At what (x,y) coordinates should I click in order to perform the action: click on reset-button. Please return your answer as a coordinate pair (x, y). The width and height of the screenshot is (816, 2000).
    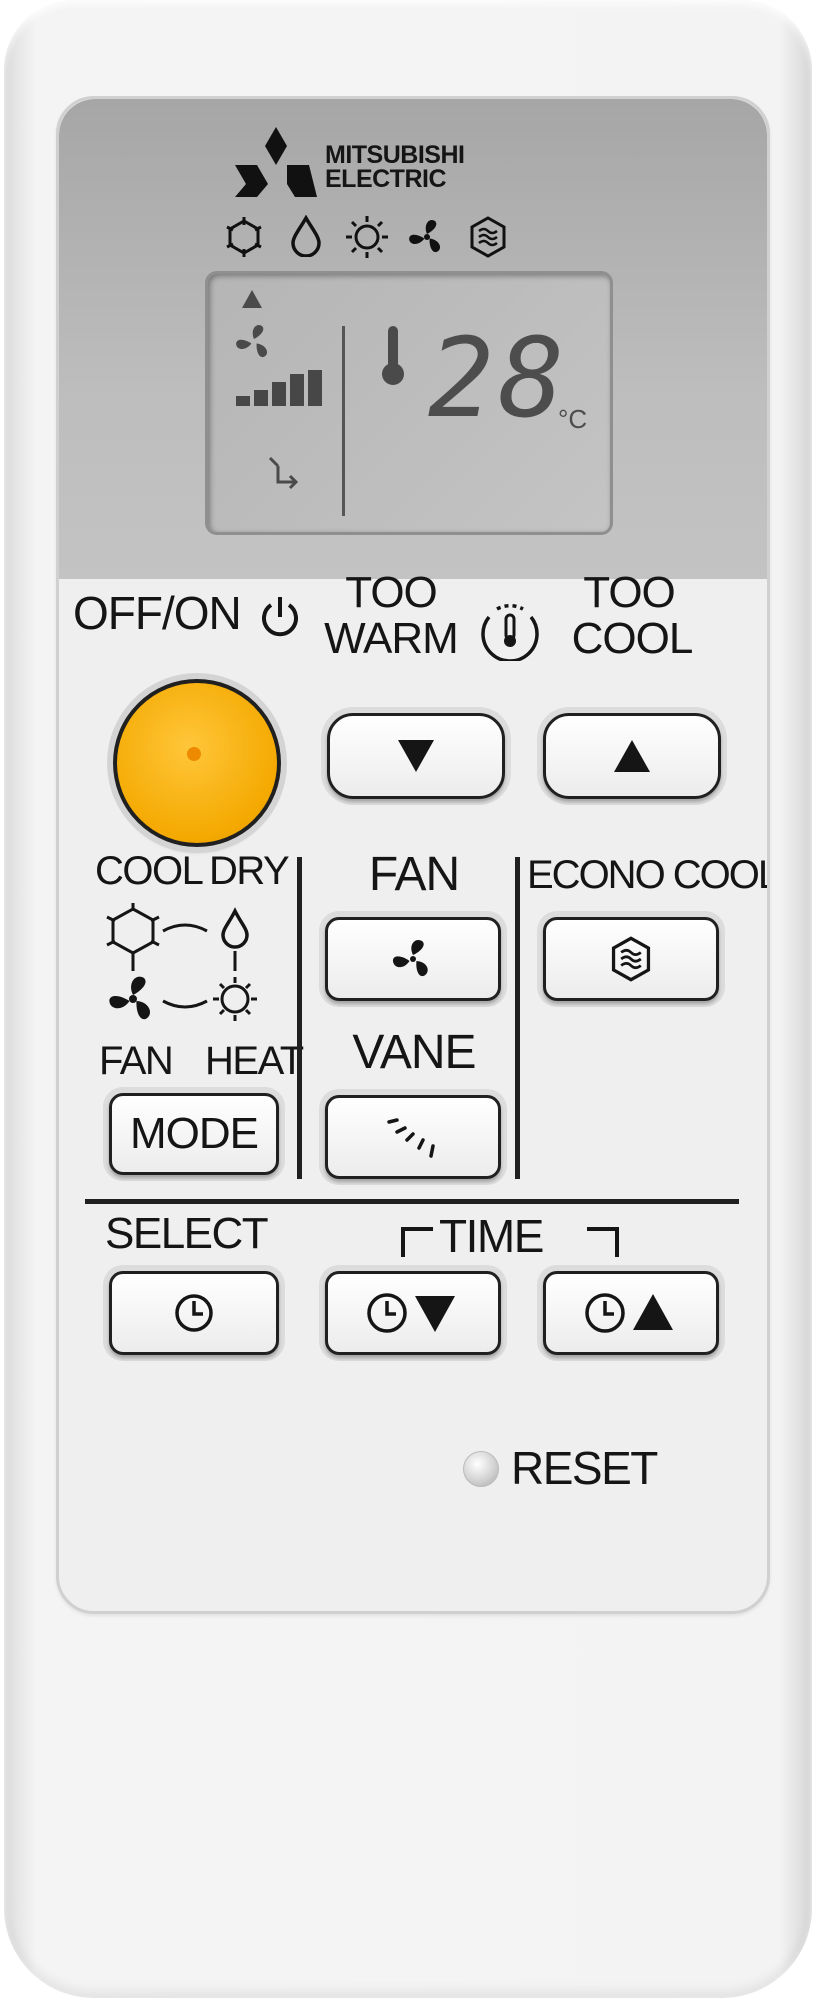
    Looking at the image, I should click on (481, 1469).